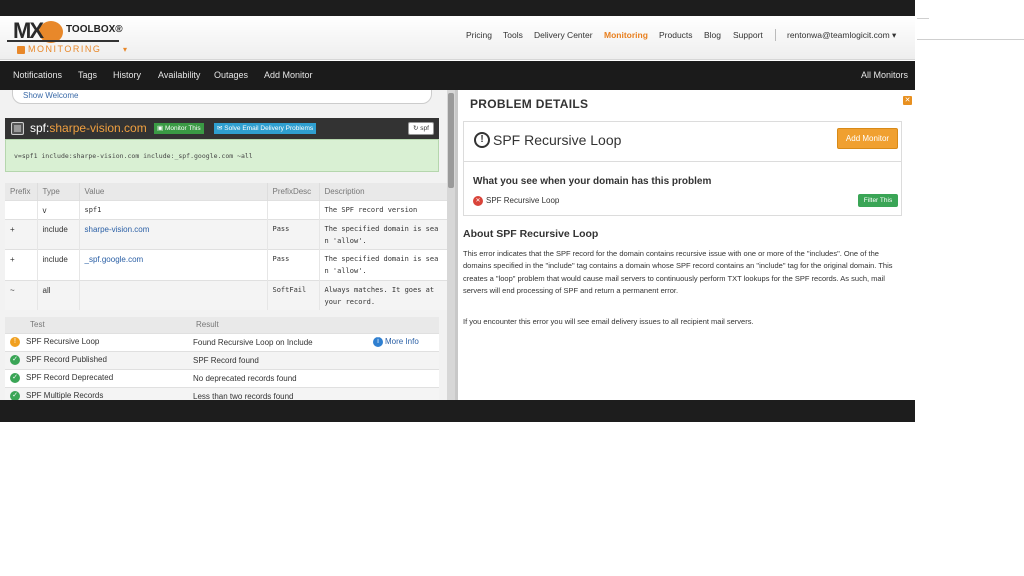 The width and height of the screenshot is (1024, 576). Describe the element at coordinates (63, 342) in the screenshot. I see `test-name: SPF Recursive Loop` at that location.